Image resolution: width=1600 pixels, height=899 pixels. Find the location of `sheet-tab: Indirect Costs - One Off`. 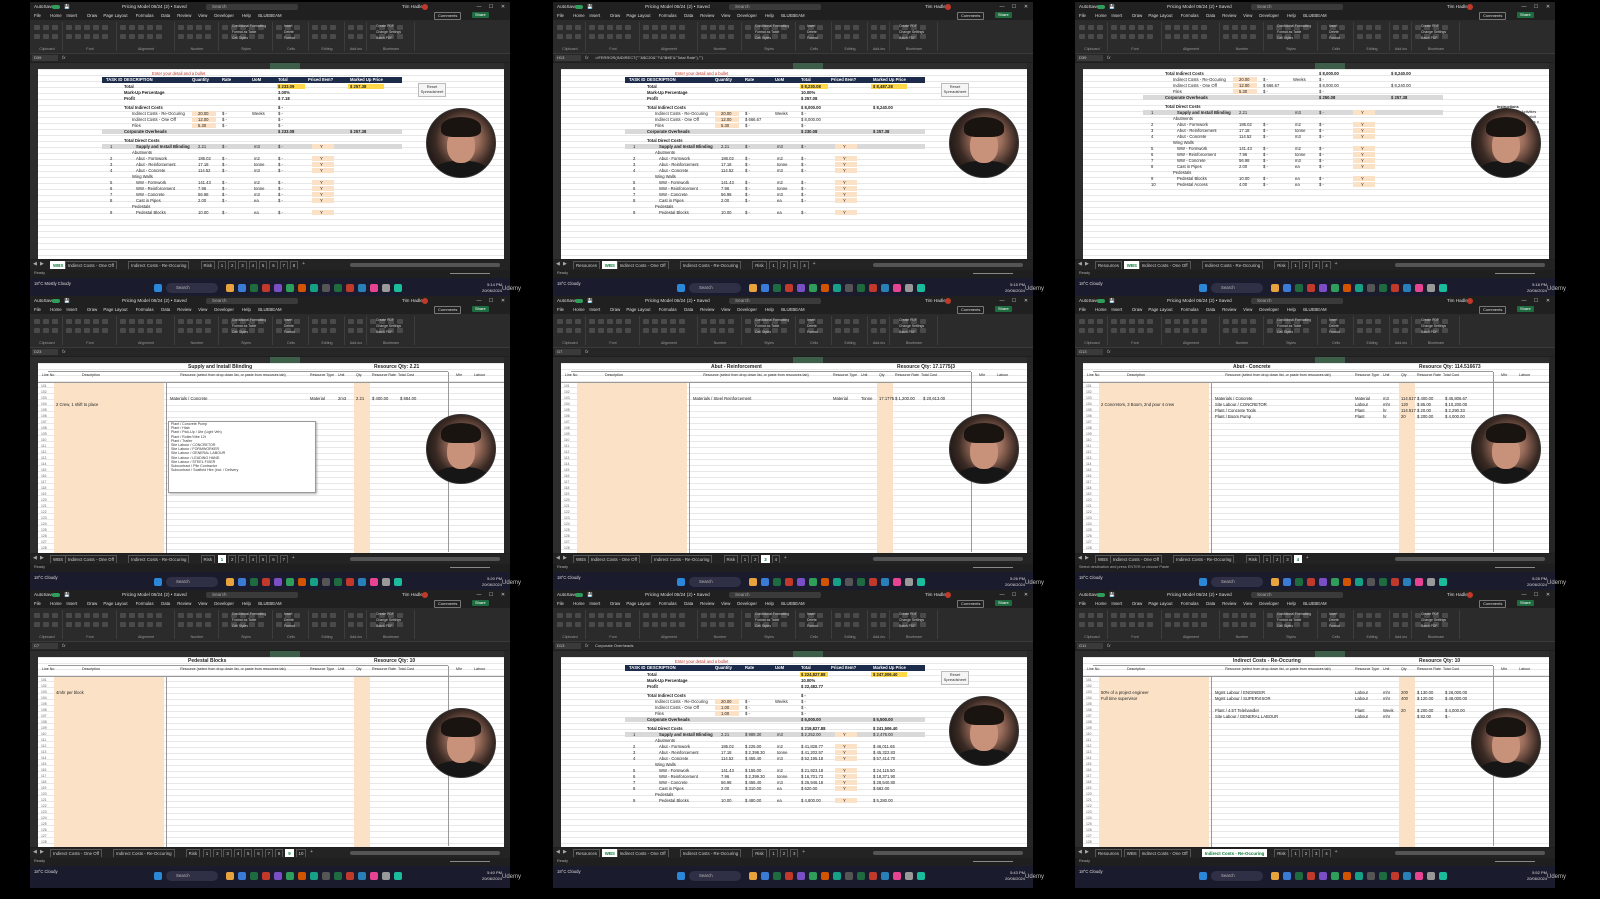

sheet-tab: Indirect Costs - One Off is located at coordinates (613, 559).